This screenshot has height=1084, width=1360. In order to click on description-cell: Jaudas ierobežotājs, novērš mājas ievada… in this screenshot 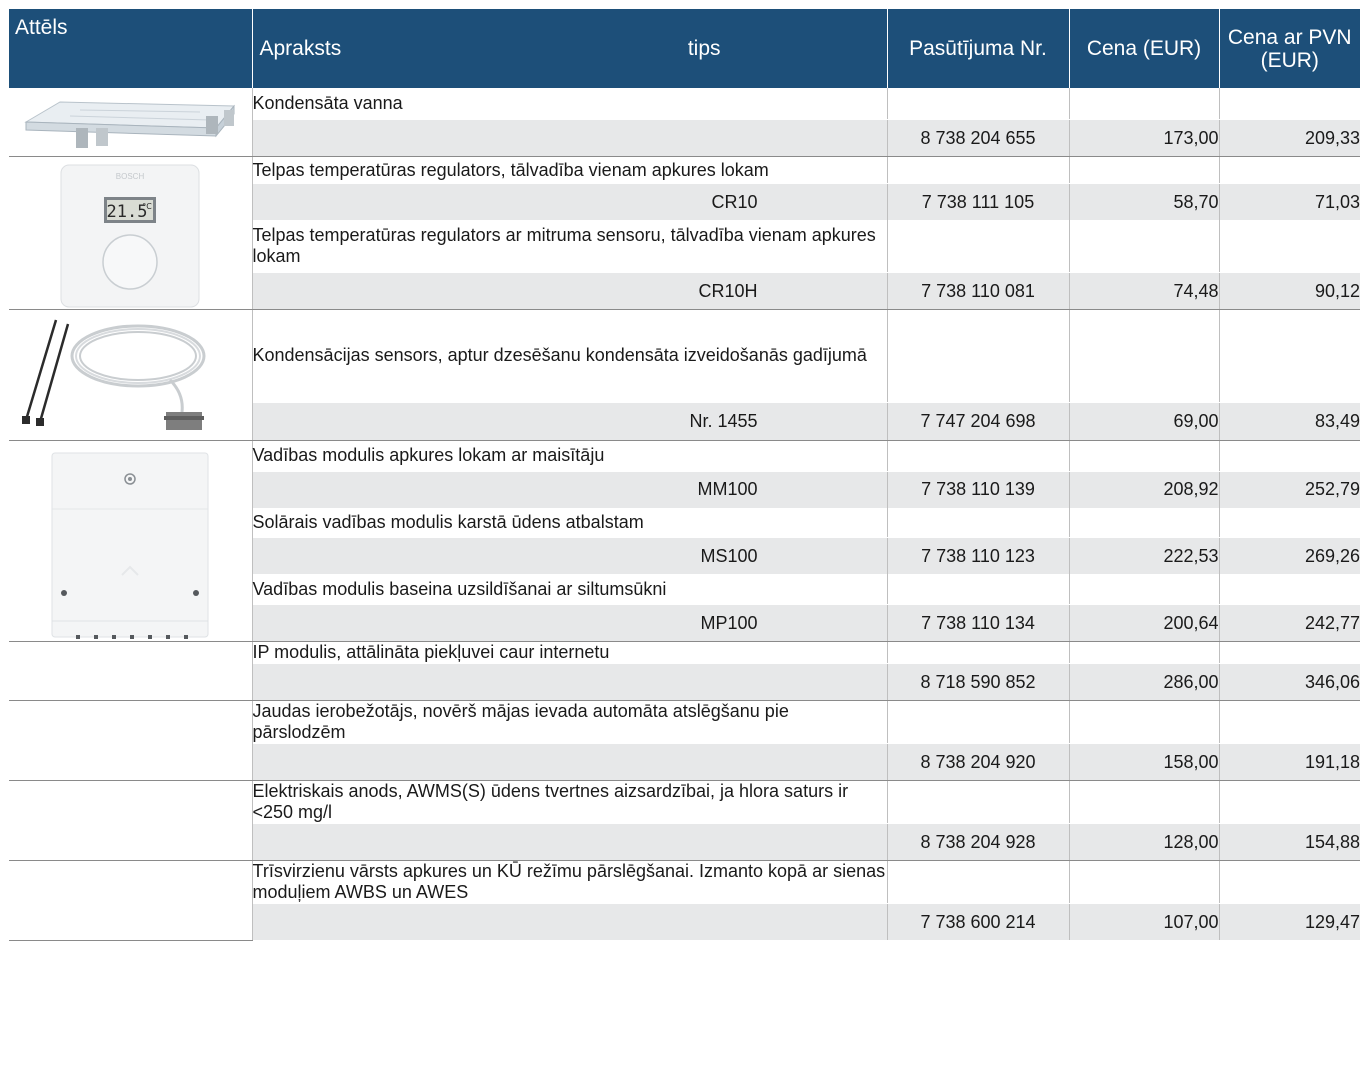, I will do `click(570, 722)`.